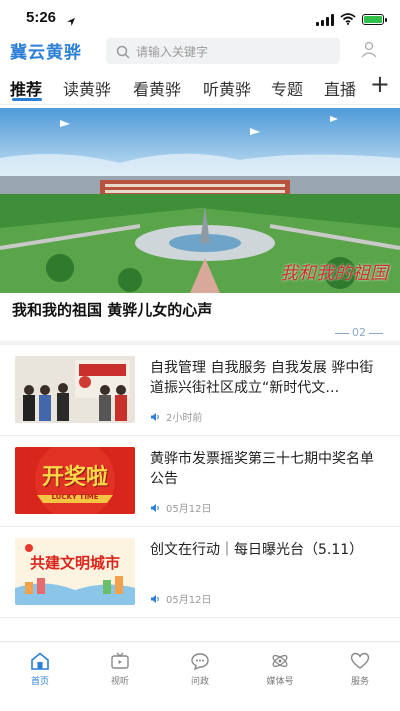 The image size is (400, 711). I want to click on nav-service: 服务, so click(360, 669).